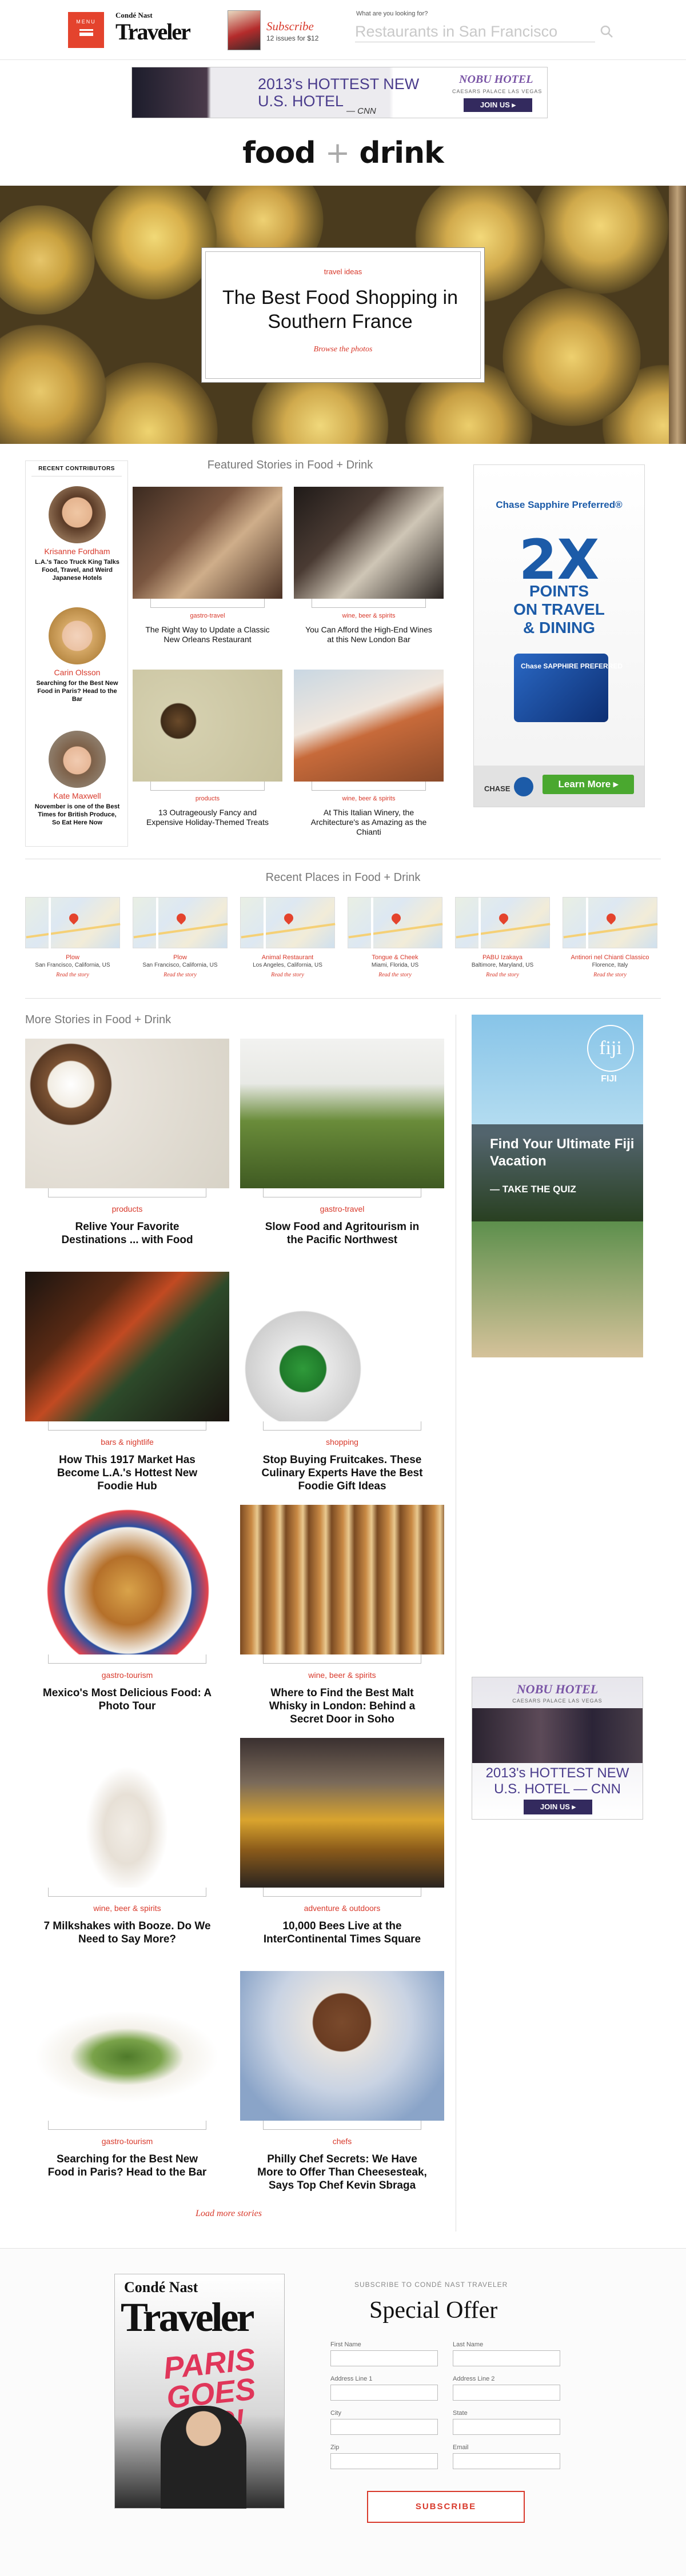 The width and height of the screenshot is (686, 2576). I want to click on magazine-cover: Condé Nast Traveler PARIS GOES POP!, so click(199, 2391).